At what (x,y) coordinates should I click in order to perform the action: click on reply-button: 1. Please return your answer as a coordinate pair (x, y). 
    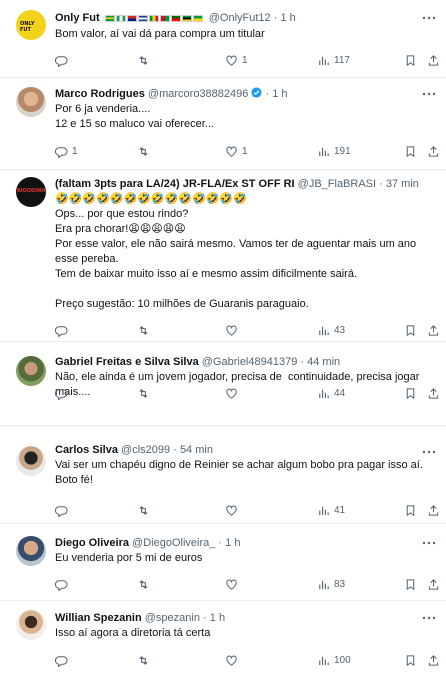
    Looking at the image, I should click on (66, 151).